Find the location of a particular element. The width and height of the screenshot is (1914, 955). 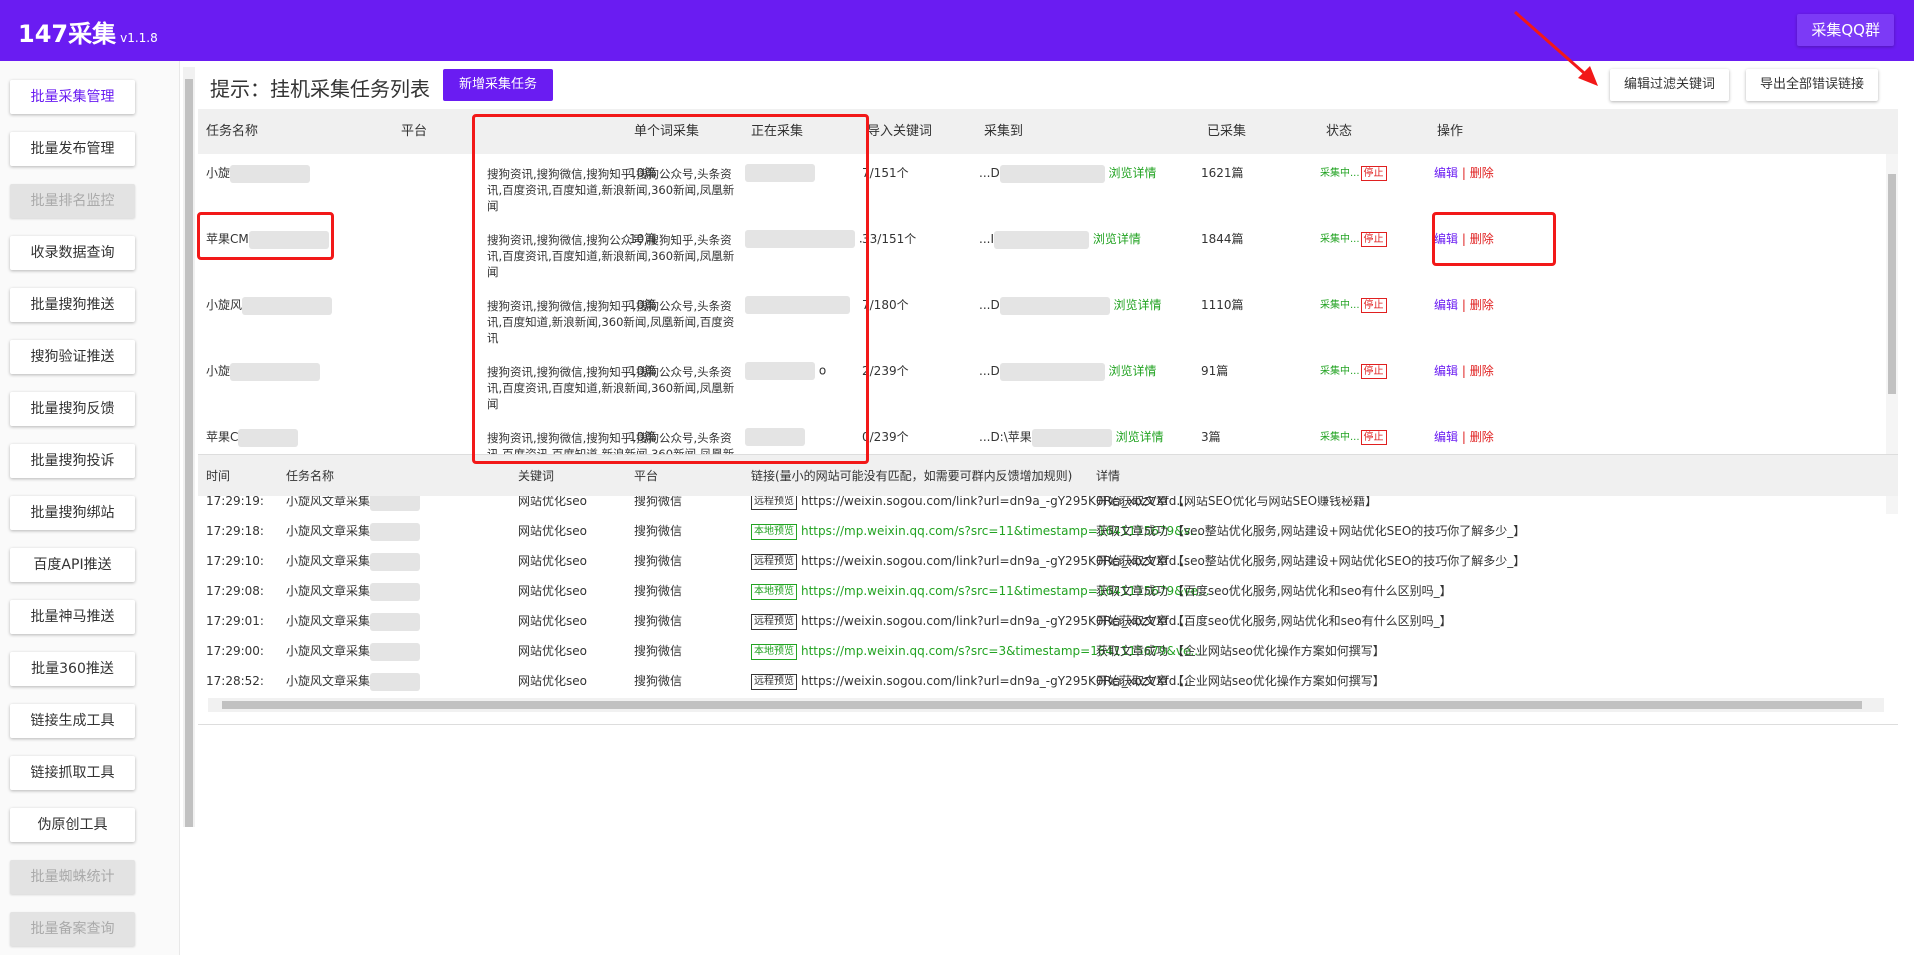

sidebar-item: 批量搜狗反馈 is located at coordinates (72, 409).